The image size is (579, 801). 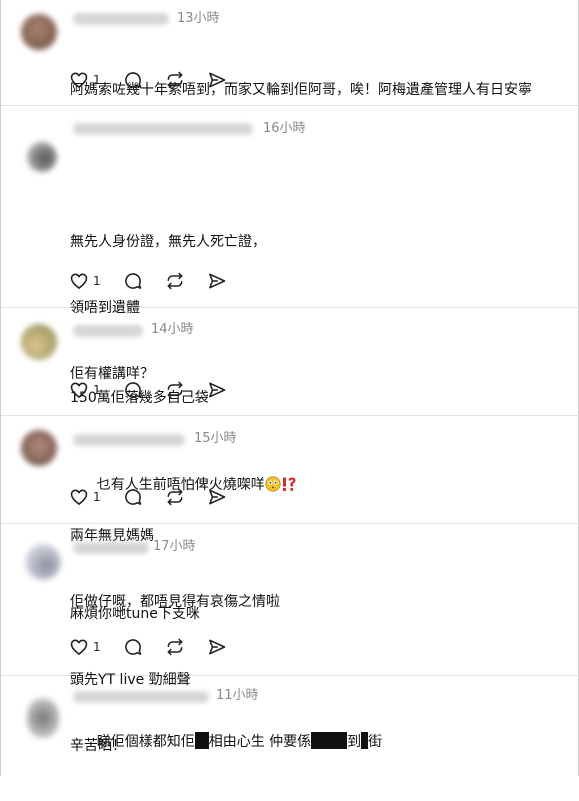 What do you see at coordinates (237, 695) in the screenshot?
I see `timestamp: 11小時` at bounding box center [237, 695].